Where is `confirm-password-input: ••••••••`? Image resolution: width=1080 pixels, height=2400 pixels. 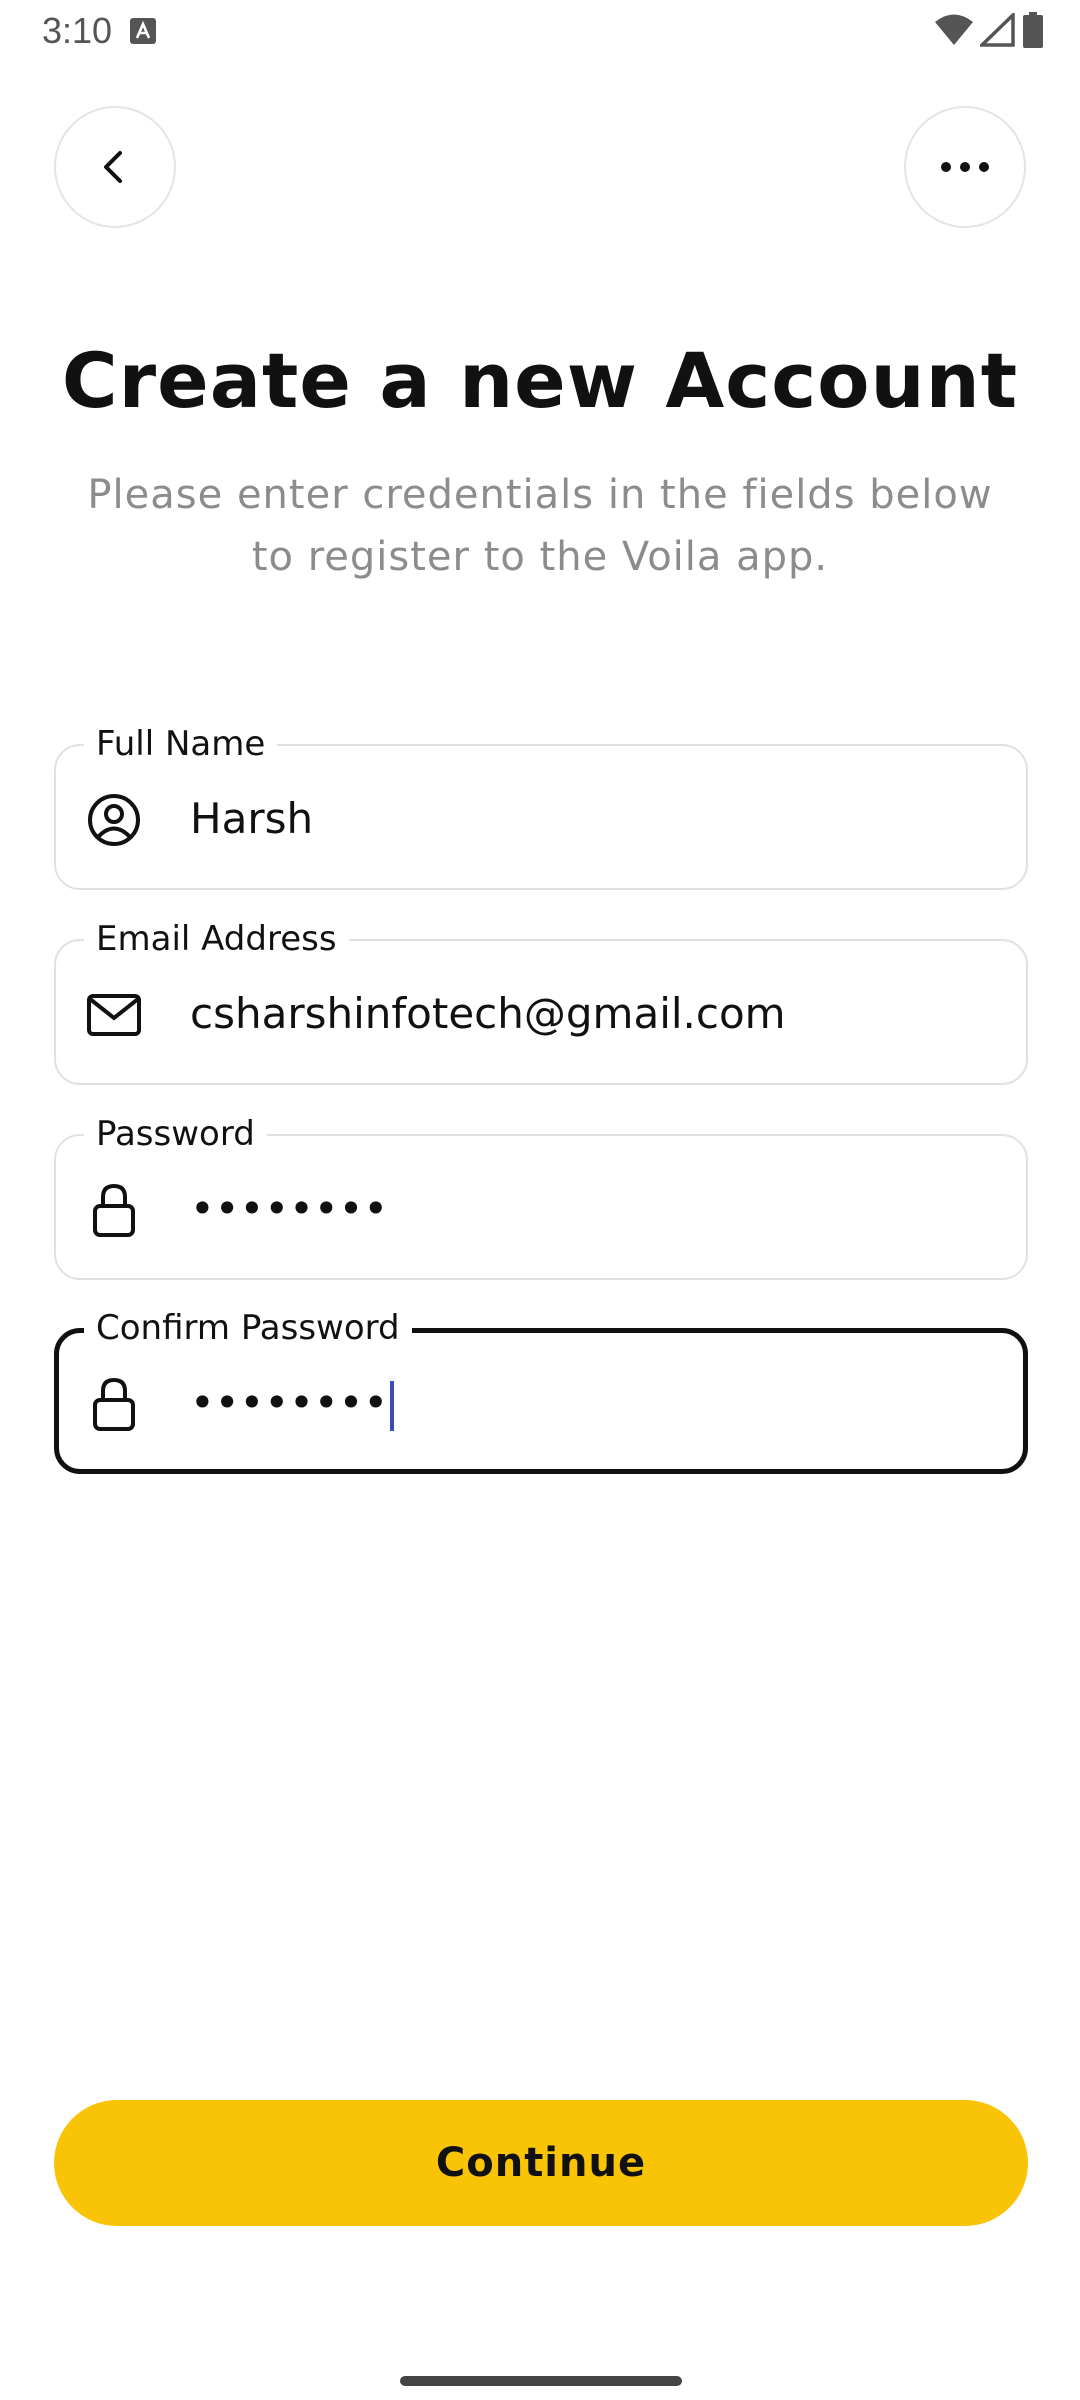
confirm-password-input: •••••••• is located at coordinates (292, 1403).